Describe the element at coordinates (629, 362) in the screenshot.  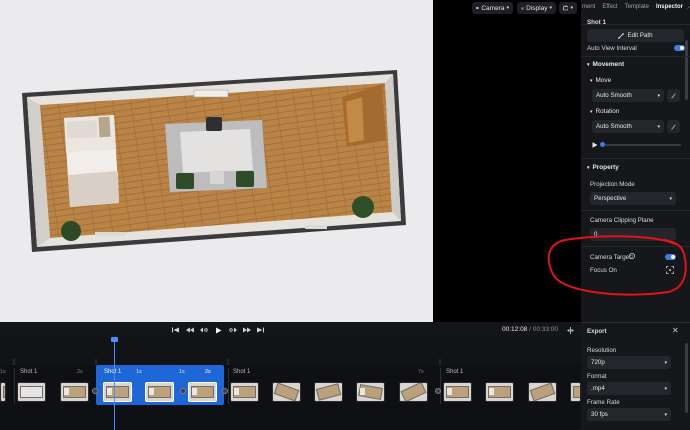
I see `resolution-select: 720p ▾` at that location.